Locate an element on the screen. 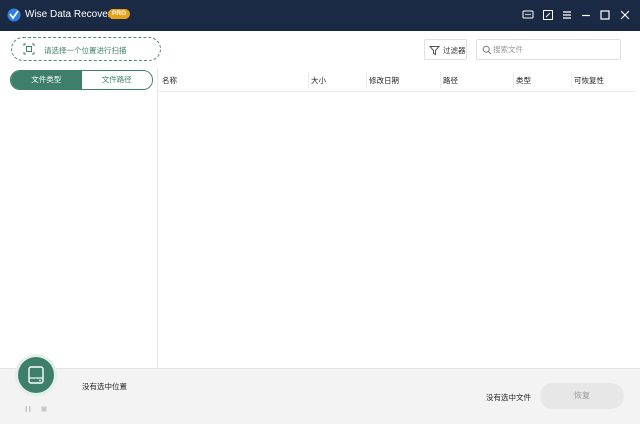 This screenshot has width=640, height=424. column-header-modified-date: 修改日期 is located at coordinates (384, 80).